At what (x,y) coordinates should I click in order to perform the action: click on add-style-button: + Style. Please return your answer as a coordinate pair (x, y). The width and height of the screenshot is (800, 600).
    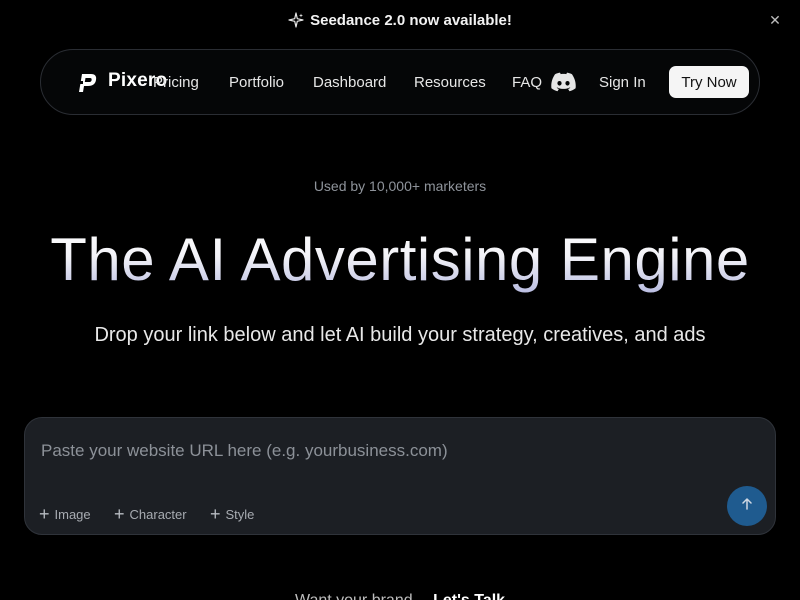
    Looking at the image, I should click on (232, 514).